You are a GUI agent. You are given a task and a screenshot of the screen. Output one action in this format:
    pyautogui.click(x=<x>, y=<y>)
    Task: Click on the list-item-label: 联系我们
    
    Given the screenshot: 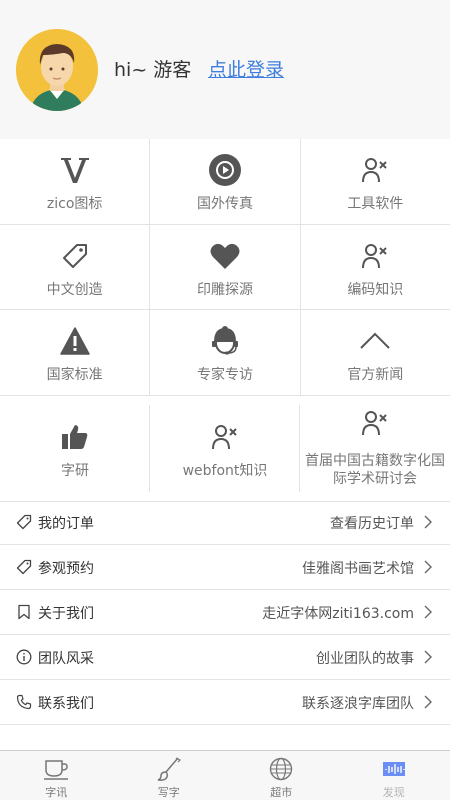 What is the action you would take?
    pyautogui.click(x=66, y=704)
    